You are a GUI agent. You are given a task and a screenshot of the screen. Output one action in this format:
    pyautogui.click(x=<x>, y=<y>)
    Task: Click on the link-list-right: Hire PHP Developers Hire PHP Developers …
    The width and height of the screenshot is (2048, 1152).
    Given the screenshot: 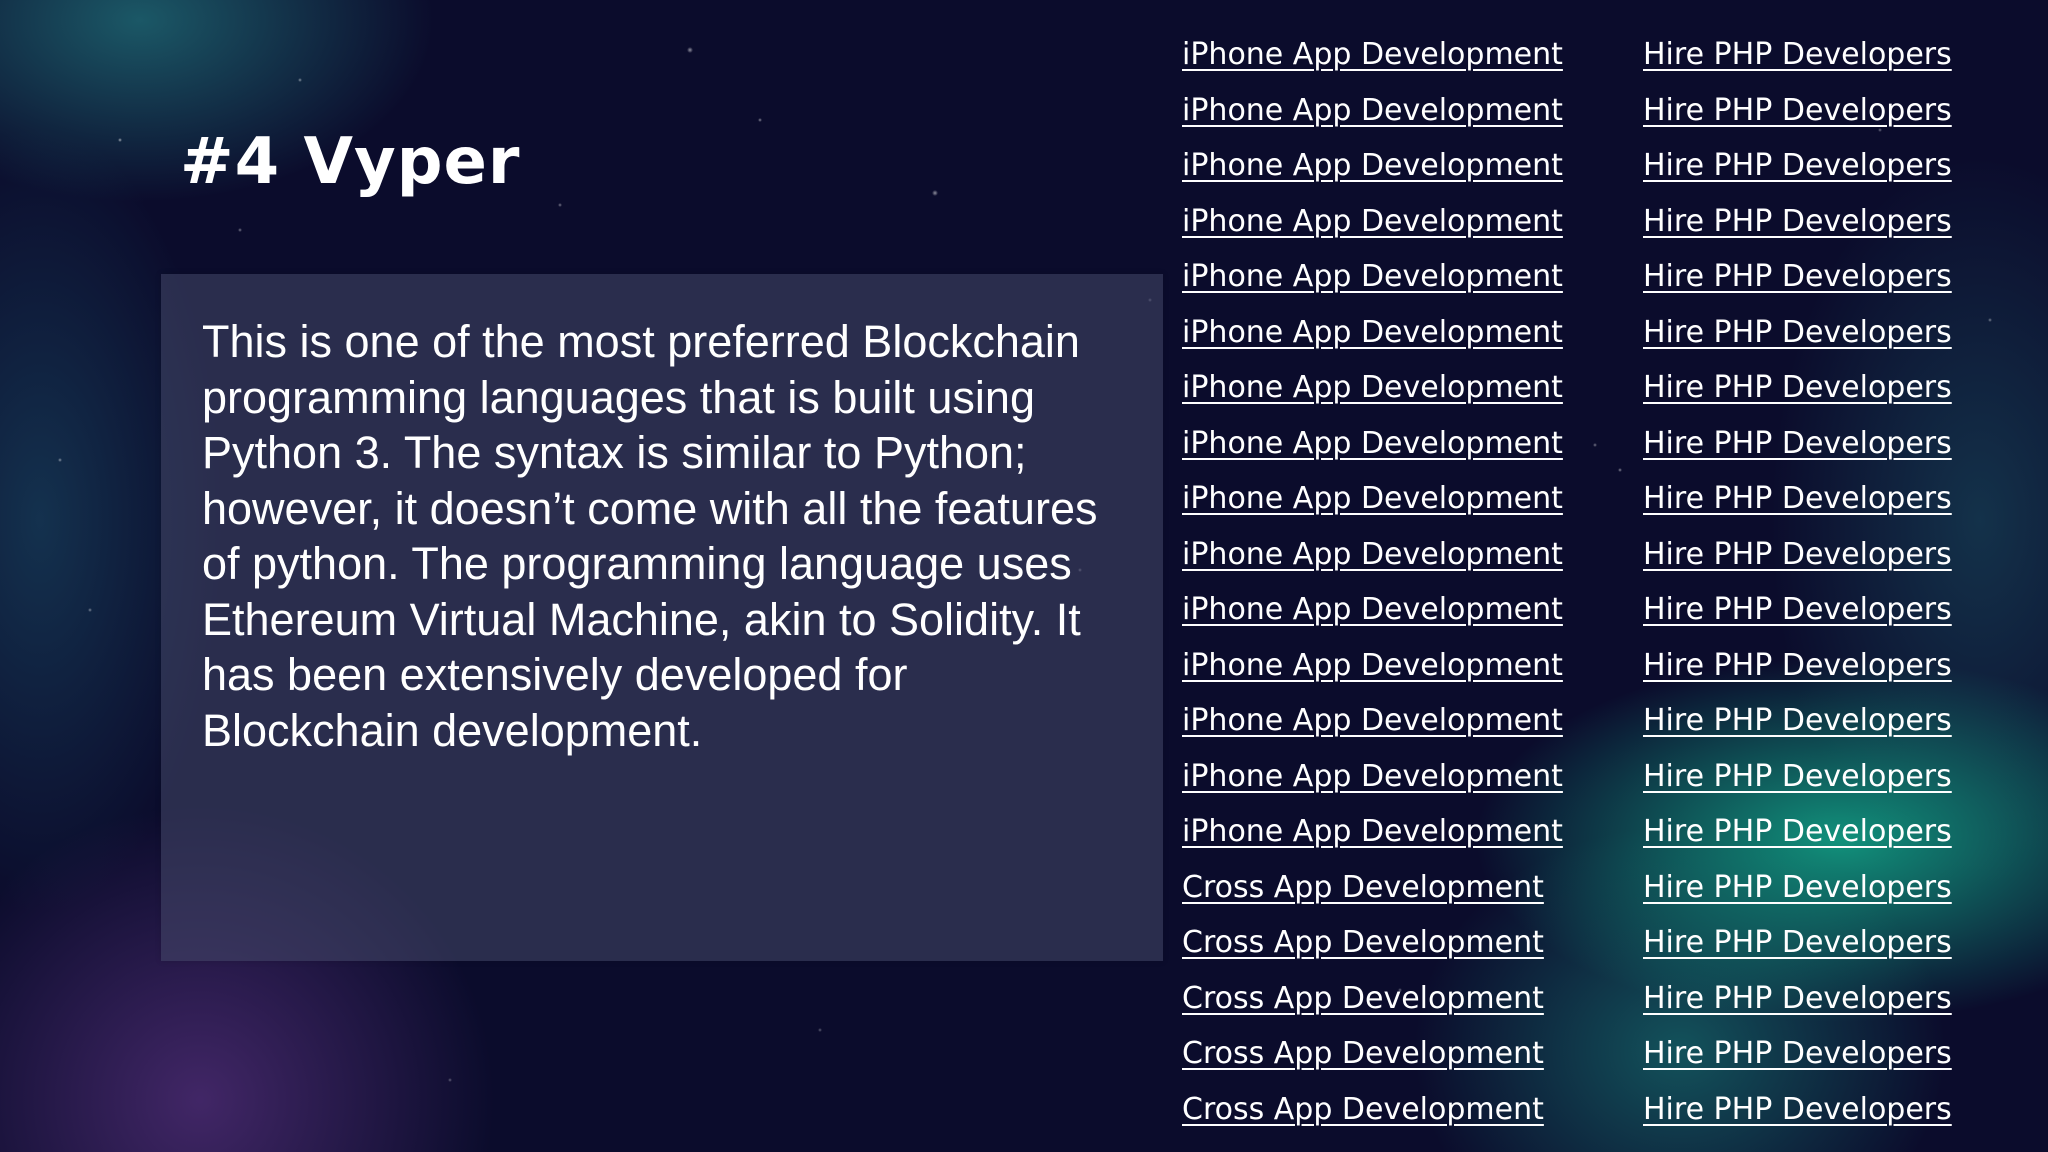 What is the action you would take?
    pyautogui.click(x=1797, y=588)
    